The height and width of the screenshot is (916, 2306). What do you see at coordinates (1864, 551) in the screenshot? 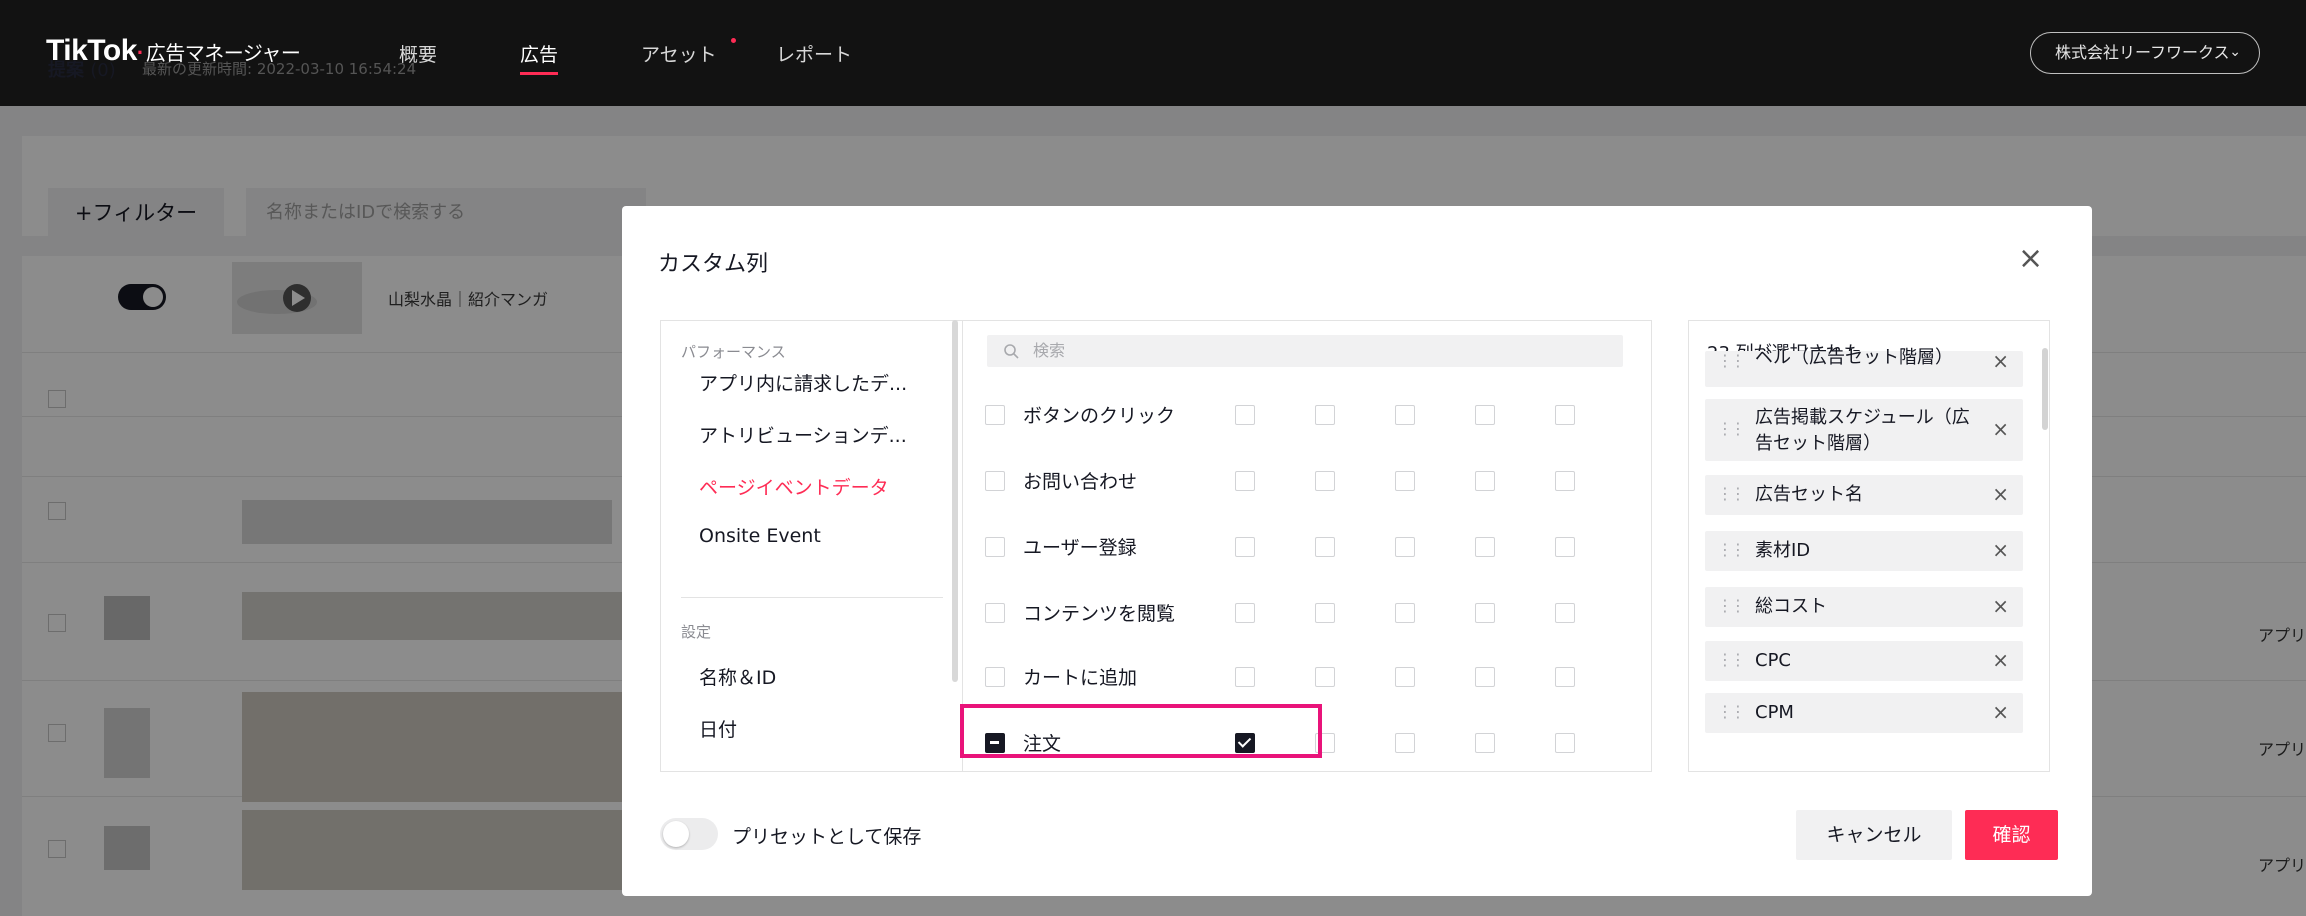
I see `selected-chip: ⋮⋮ 素材ID ×` at bounding box center [1864, 551].